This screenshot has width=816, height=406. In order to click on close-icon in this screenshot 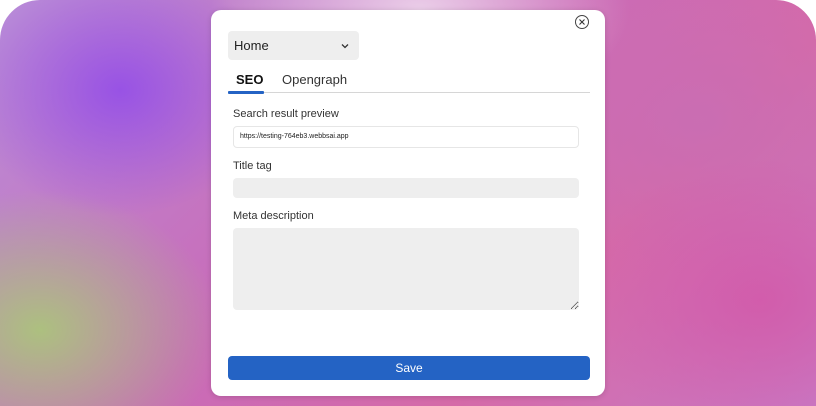, I will do `click(582, 22)`.